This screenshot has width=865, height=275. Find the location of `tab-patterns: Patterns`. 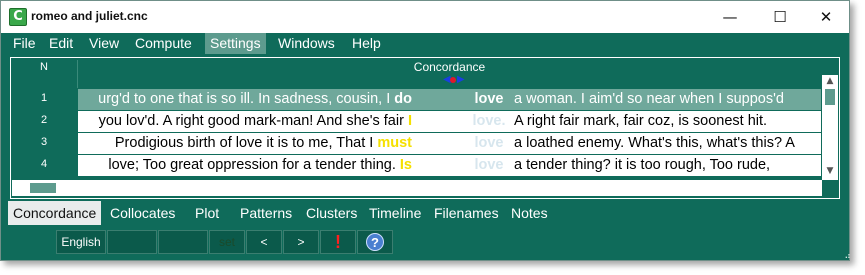

tab-patterns: Patterns is located at coordinates (266, 213).